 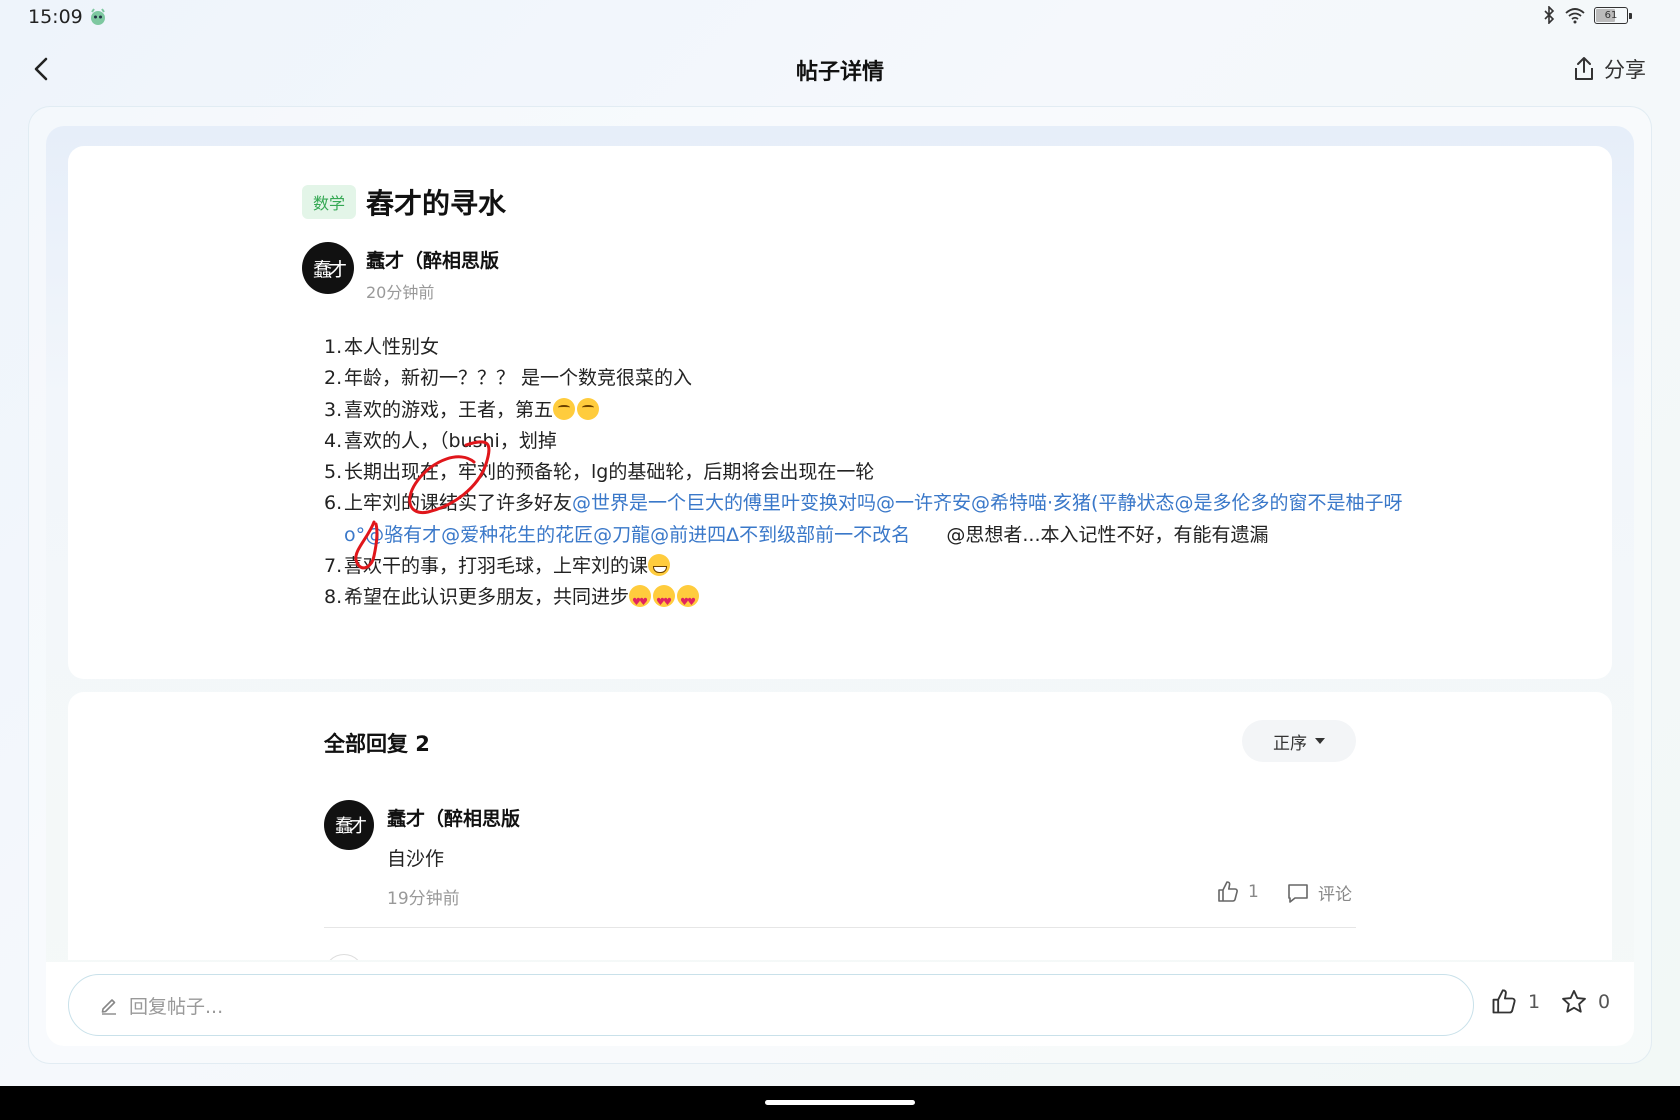 I want to click on reply-comment-label: 评论, so click(x=1335, y=895).